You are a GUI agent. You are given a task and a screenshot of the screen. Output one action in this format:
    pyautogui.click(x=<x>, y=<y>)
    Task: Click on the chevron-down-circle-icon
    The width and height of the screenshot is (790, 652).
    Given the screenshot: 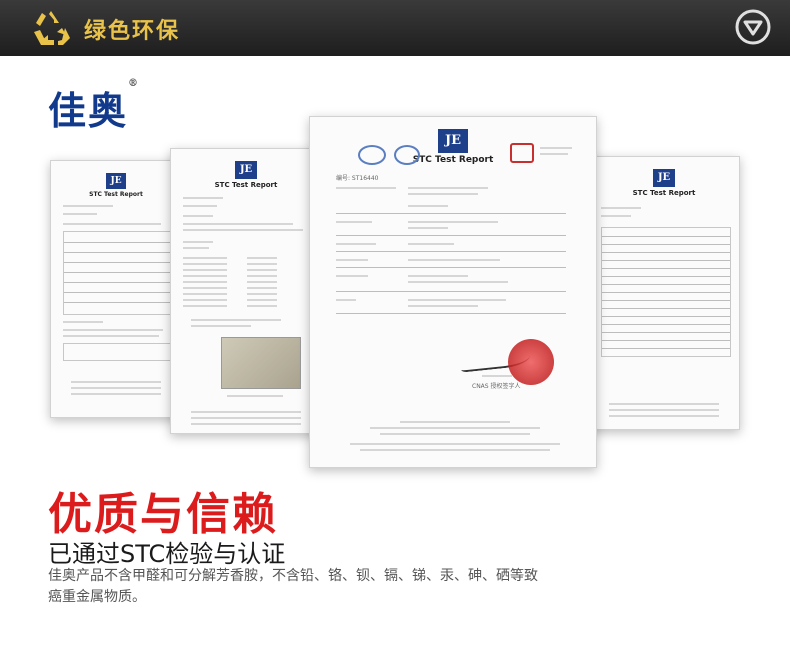 What is the action you would take?
    pyautogui.click(x=753, y=27)
    